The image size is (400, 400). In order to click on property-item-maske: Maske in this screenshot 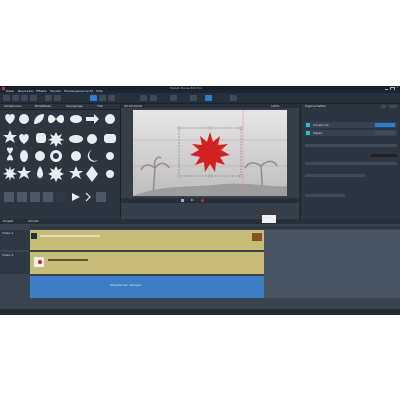, I will do `click(351, 133)`.